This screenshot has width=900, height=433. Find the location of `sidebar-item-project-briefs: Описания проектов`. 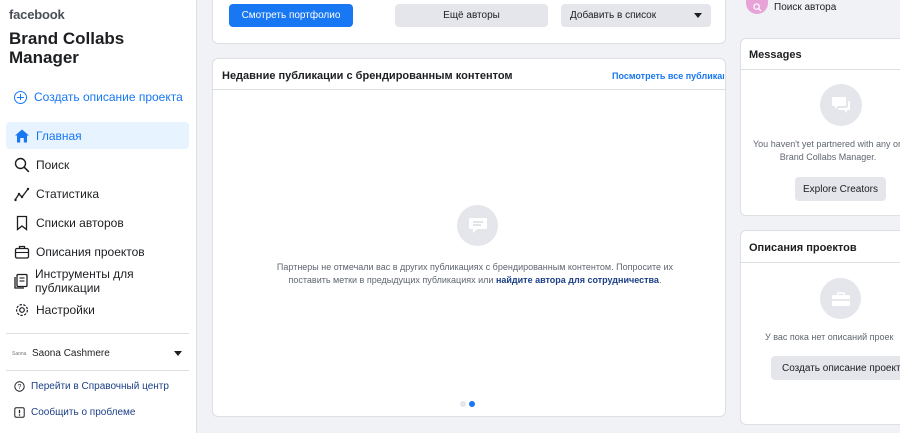

sidebar-item-project-briefs: Описания проектов is located at coordinates (97, 251).